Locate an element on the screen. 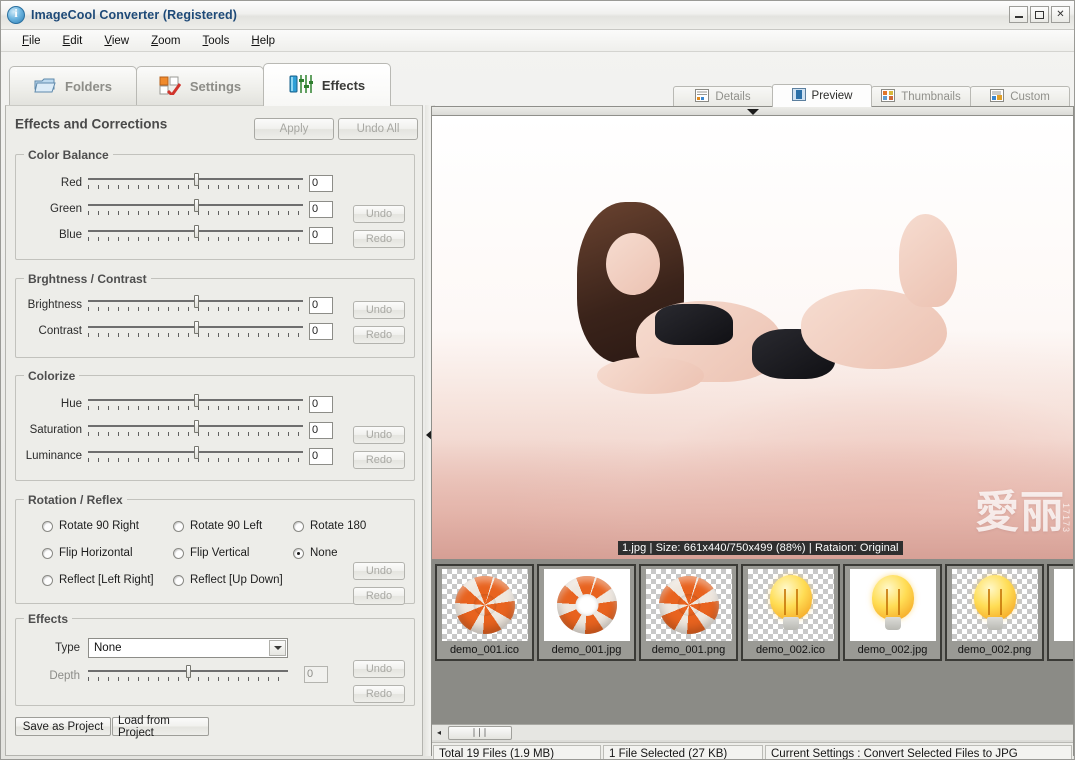 This screenshot has height=760, width=1075. menu-item-view: View is located at coordinates (116, 41).